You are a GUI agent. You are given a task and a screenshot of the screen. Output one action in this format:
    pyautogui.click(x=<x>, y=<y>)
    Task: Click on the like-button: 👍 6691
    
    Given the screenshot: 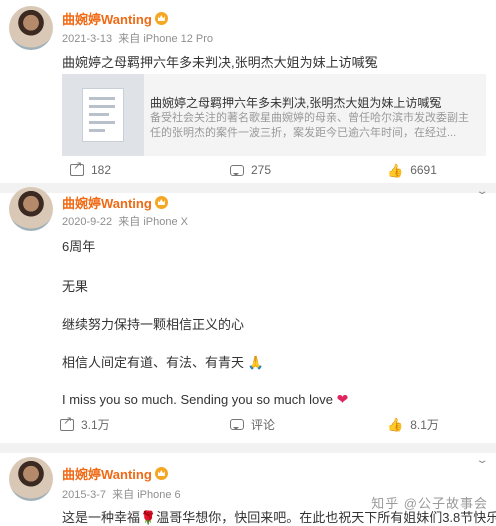 What is the action you would take?
    pyautogui.click(x=412, y=170)
    